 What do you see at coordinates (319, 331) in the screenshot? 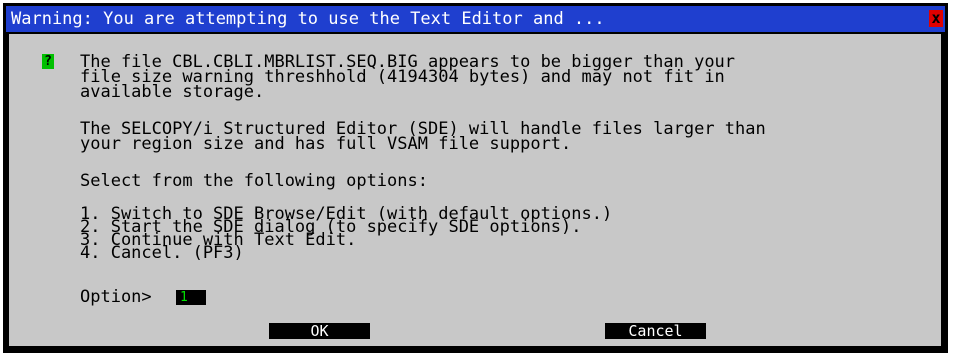
I see `ok-button: OK` at bounding box center [319, 331].